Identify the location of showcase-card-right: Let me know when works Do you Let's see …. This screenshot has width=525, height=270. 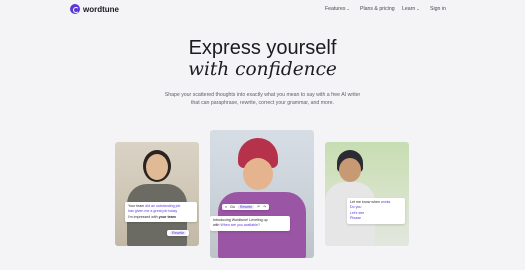
(367, 194).